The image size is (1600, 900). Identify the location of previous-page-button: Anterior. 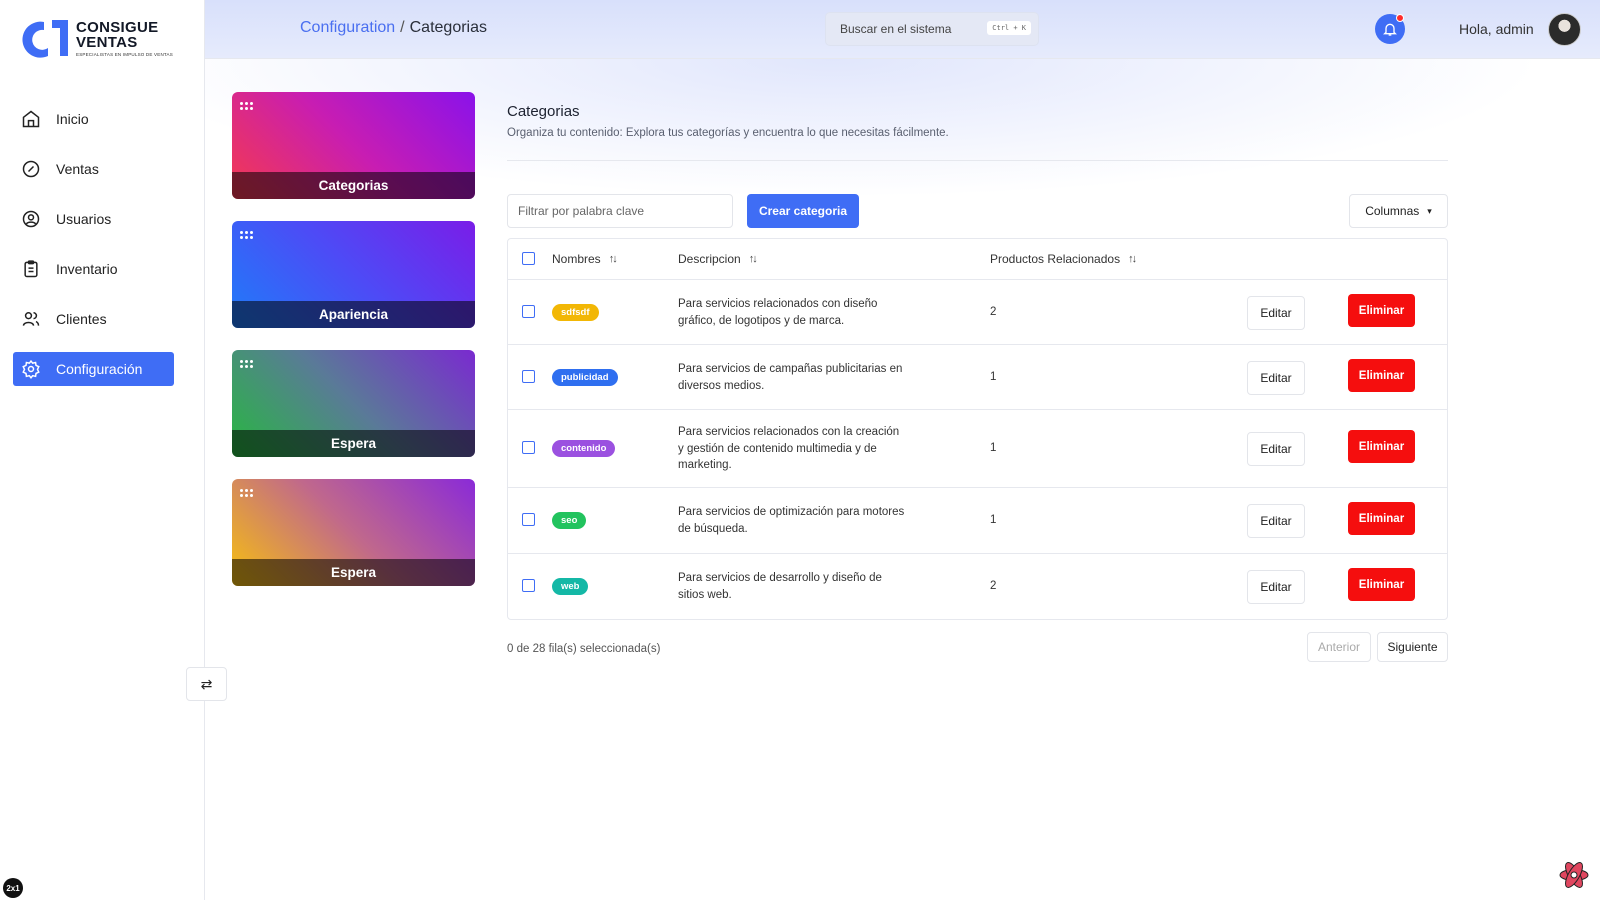
(1339, 647).